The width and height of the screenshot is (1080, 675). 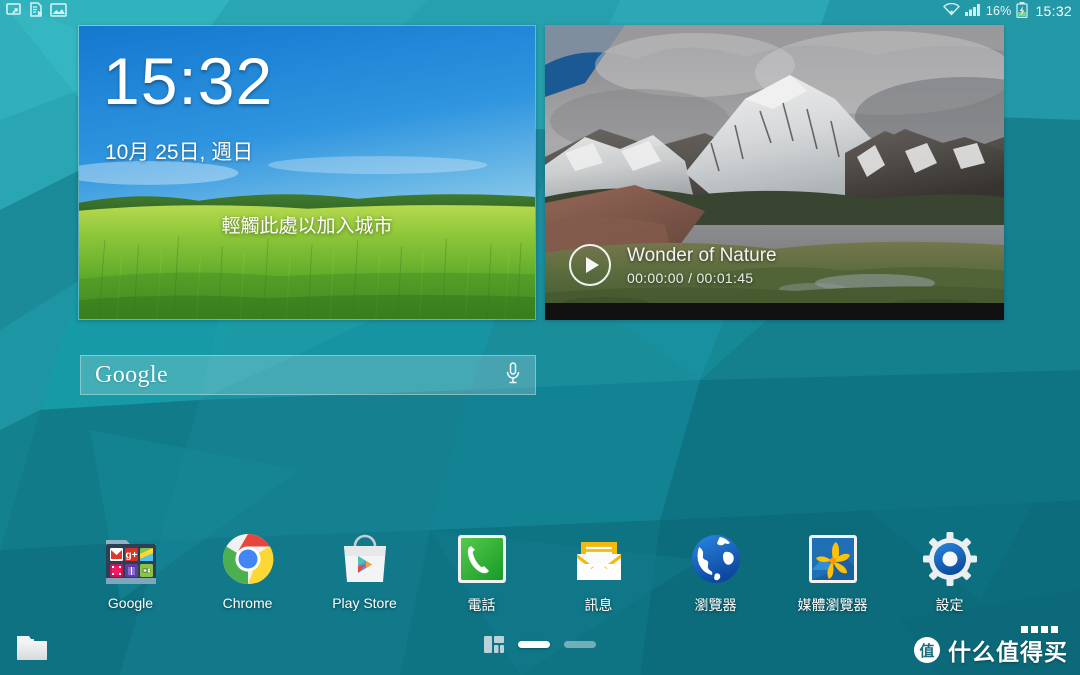 I want to click on settings-gear-icon, so click(x=950, y=559).